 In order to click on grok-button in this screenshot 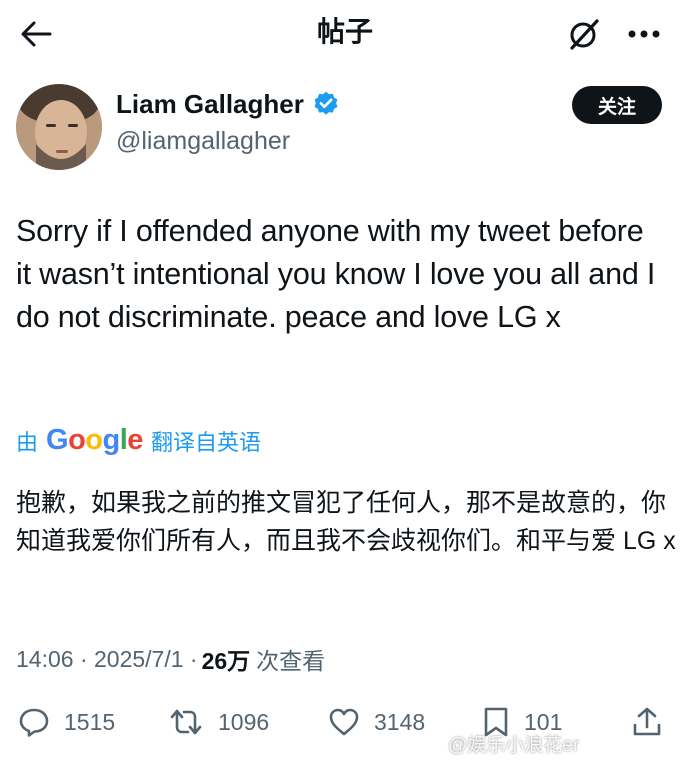, I will do `click(584, 34)`.